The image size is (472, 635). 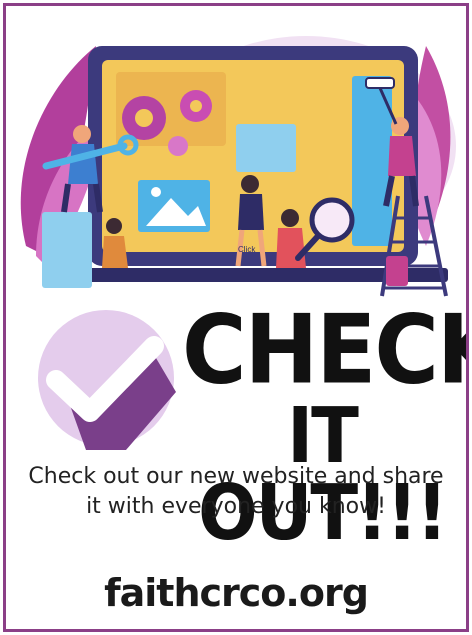 I want to click on image-icon, so click(x=174, y=206).